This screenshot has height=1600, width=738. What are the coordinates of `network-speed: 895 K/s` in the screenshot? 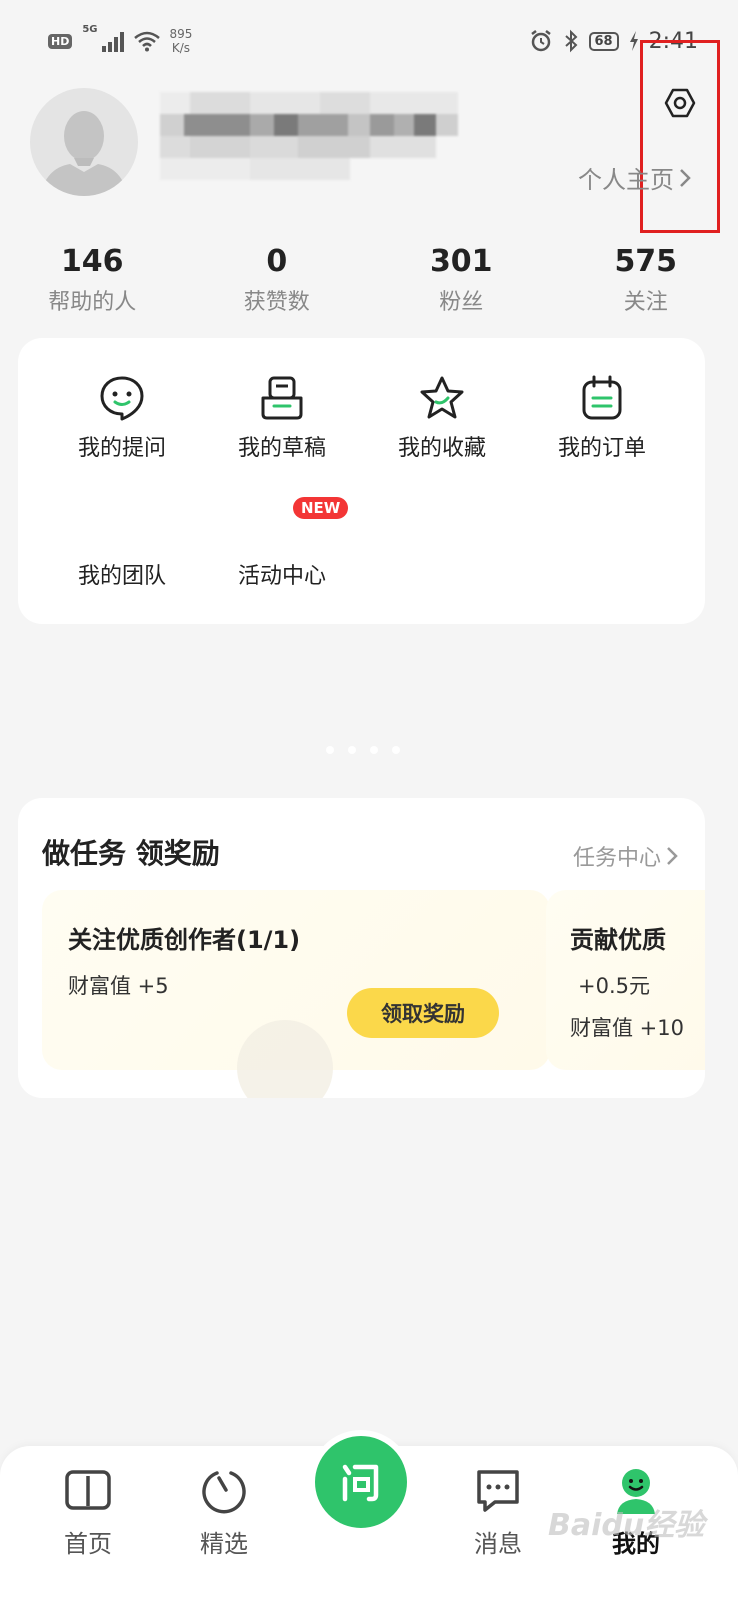 It's located at (181, 41).